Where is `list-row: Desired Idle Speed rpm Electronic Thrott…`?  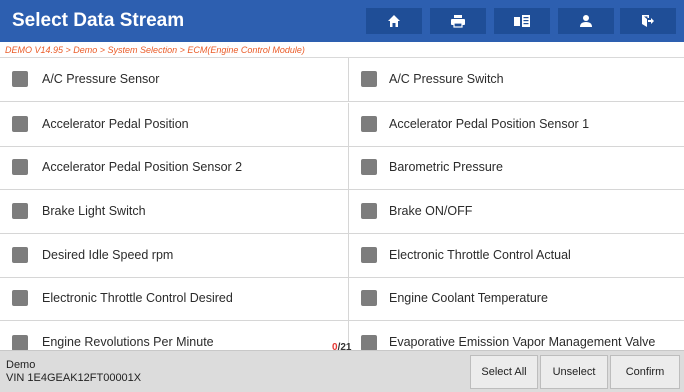 list-row: Desired Idle Speed rpm Electronic Thrott… is located at coordinates (342, 256).